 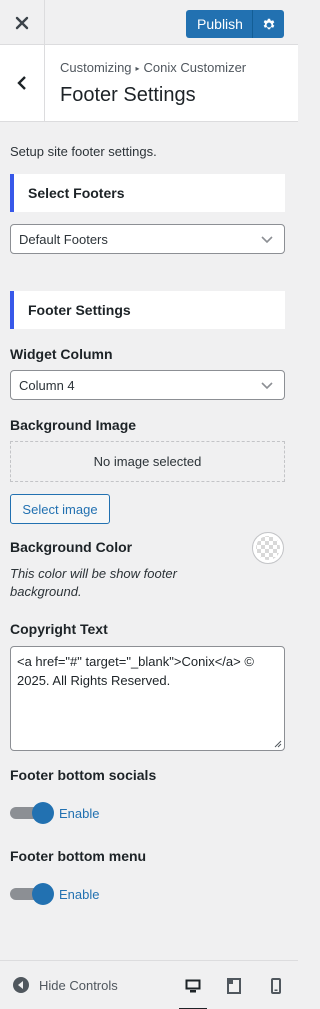 What do you see at coordinates (149, 984) in the screenshot?
I see `customizer-footer: Hide Controls` at bounding box center [149, 984].